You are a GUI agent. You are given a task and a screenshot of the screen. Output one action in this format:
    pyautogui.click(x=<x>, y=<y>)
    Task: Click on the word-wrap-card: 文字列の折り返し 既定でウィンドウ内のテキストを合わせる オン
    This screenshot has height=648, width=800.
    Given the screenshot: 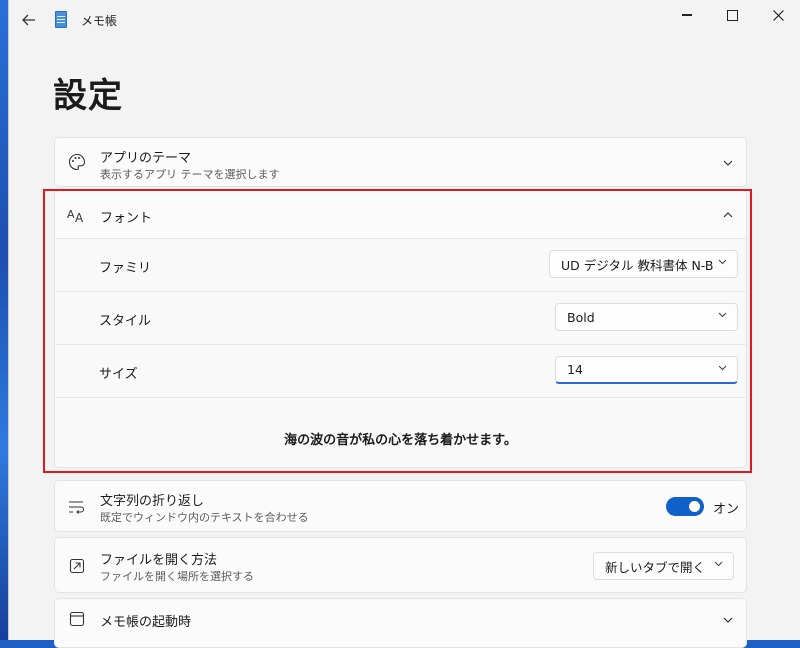 What is the action you would take?
    pyautogui.click(x=400, y=506)
    